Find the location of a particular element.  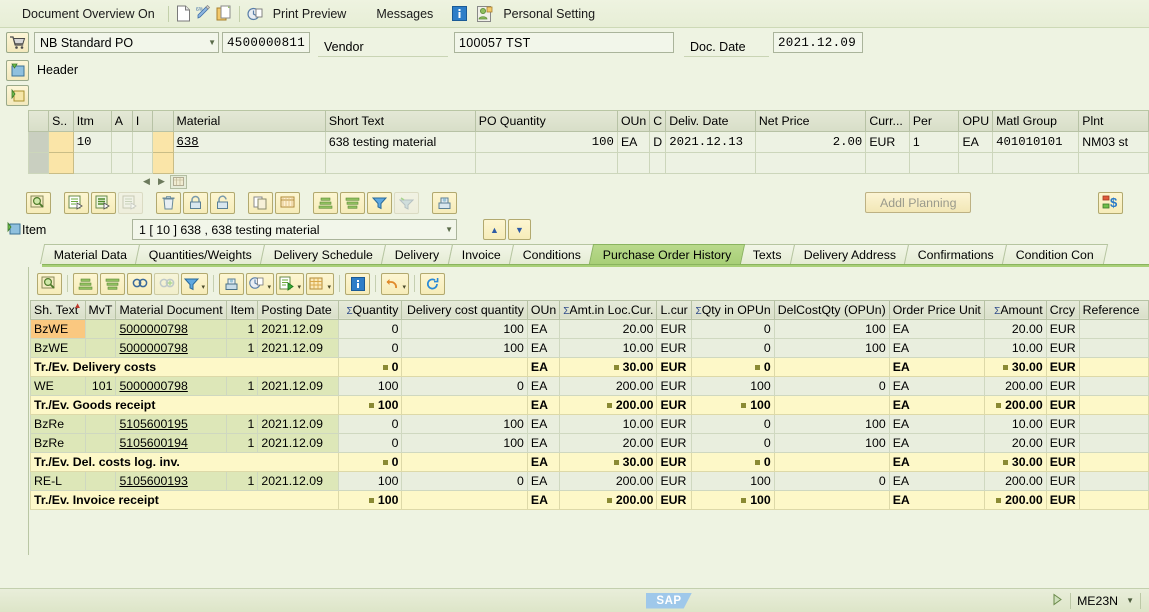

cell-material is located at coordinates (249, 162).